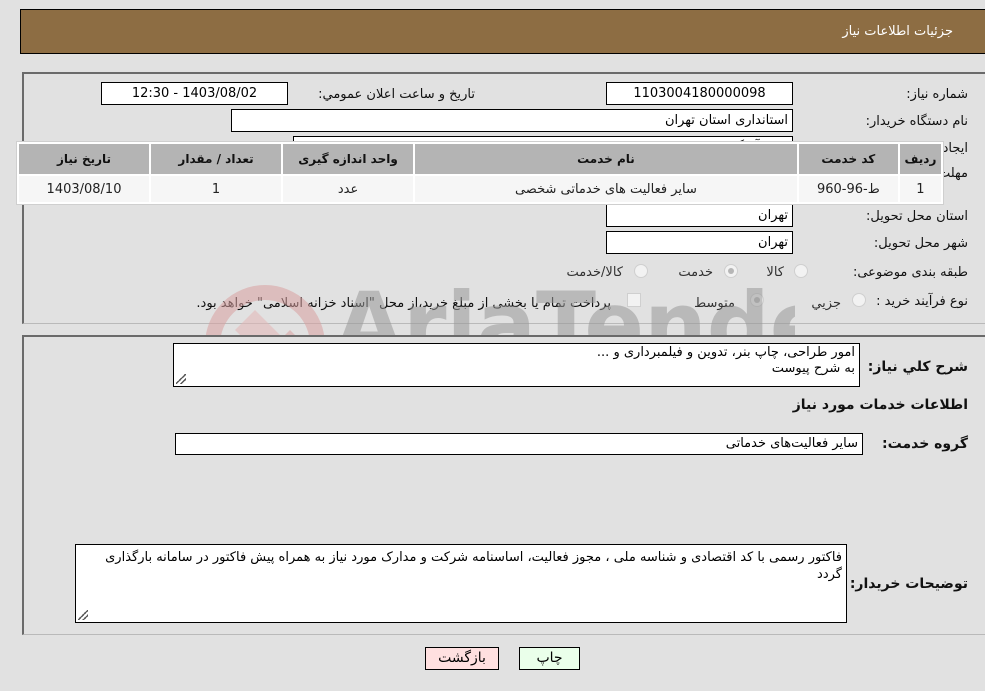 The width and height of the screenshot is (985, 691). I want to click on delivery-province-label: استان محل تحویل:, so click(917, 216).